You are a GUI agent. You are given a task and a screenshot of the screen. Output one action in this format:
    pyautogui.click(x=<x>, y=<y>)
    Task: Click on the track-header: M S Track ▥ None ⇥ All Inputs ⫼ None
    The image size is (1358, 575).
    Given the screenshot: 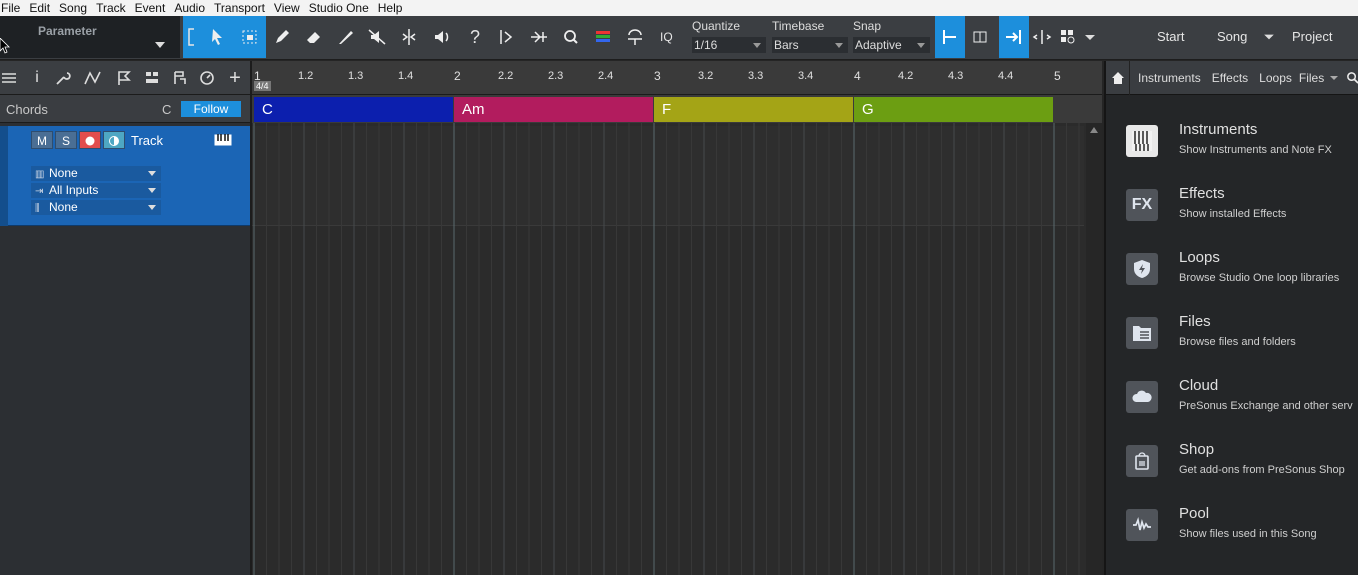 What is the action you would take?
    pyautogui.click(x=125, y=176)
    